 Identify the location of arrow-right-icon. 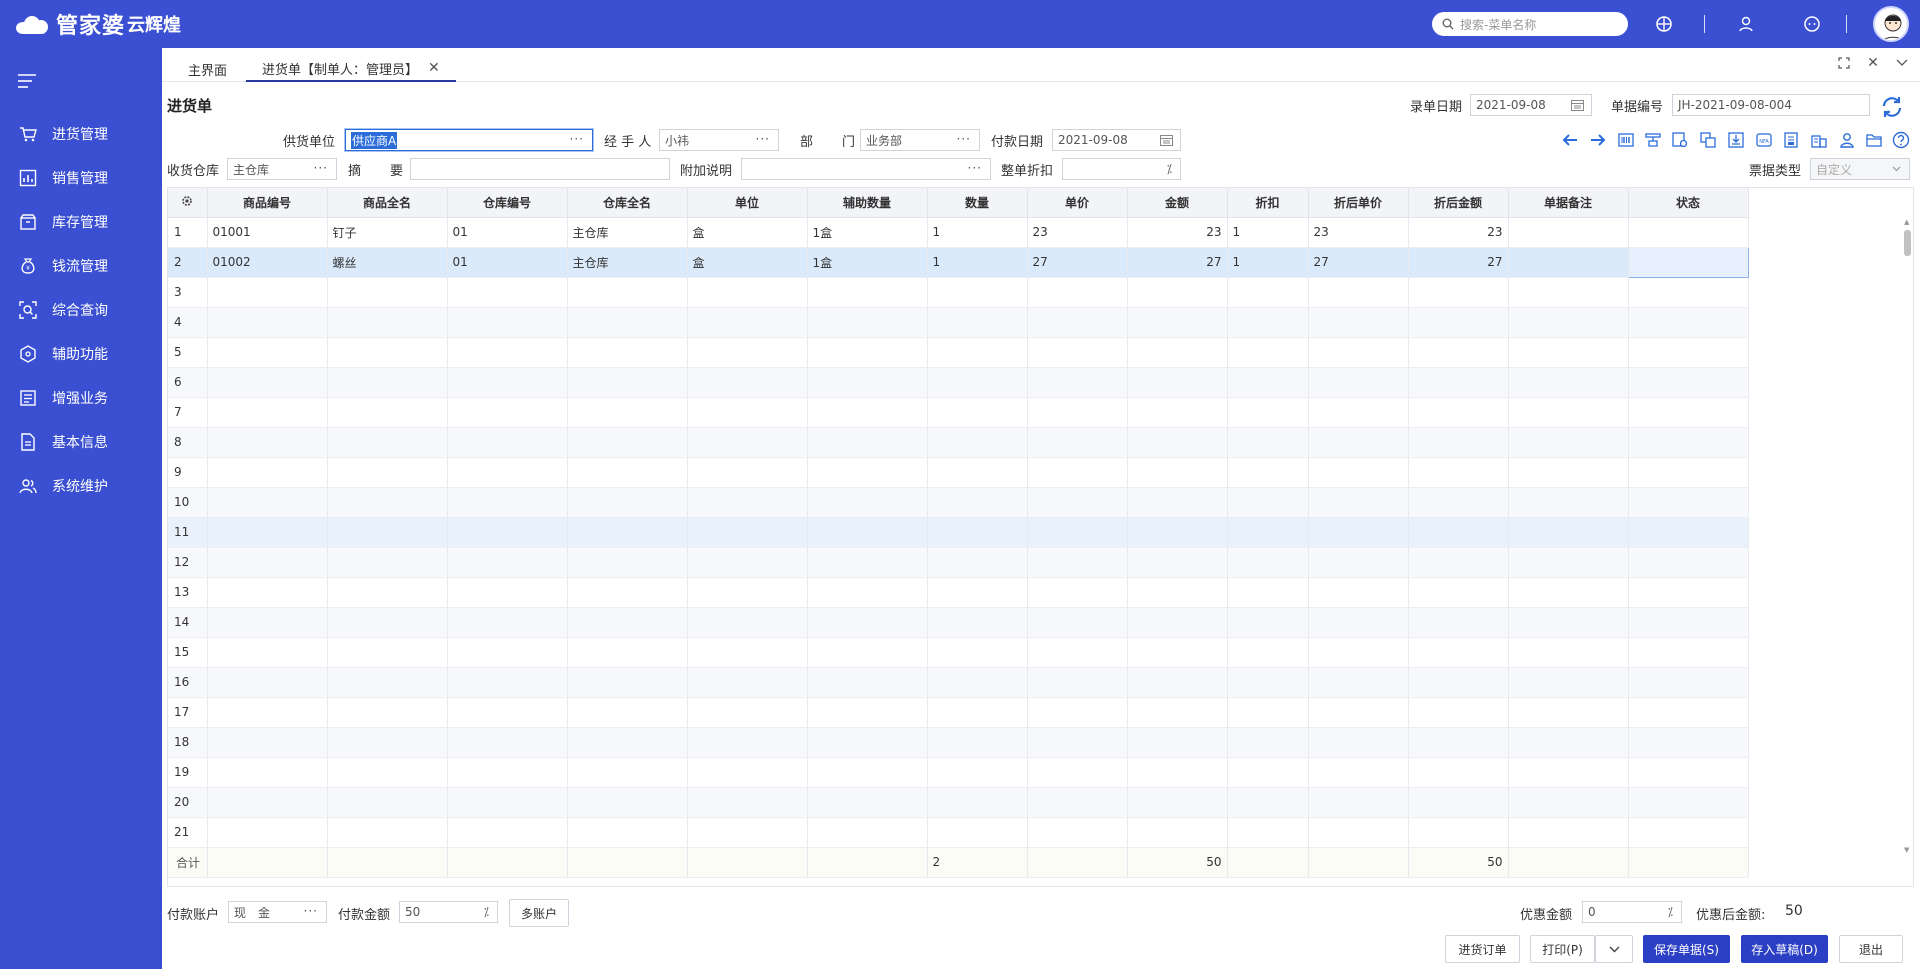
(1598, 140).